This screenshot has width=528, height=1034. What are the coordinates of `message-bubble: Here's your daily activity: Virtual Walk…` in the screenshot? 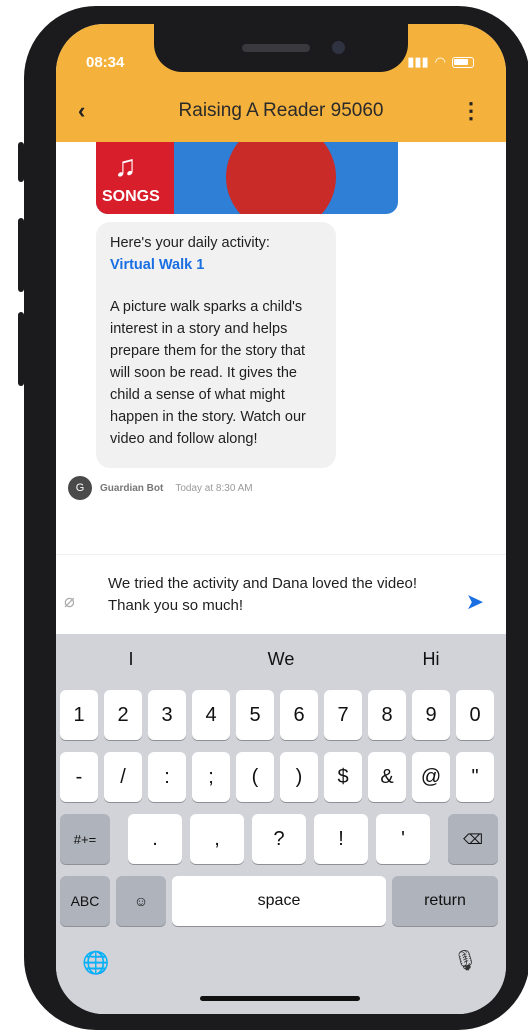 It's located at (216, 345).